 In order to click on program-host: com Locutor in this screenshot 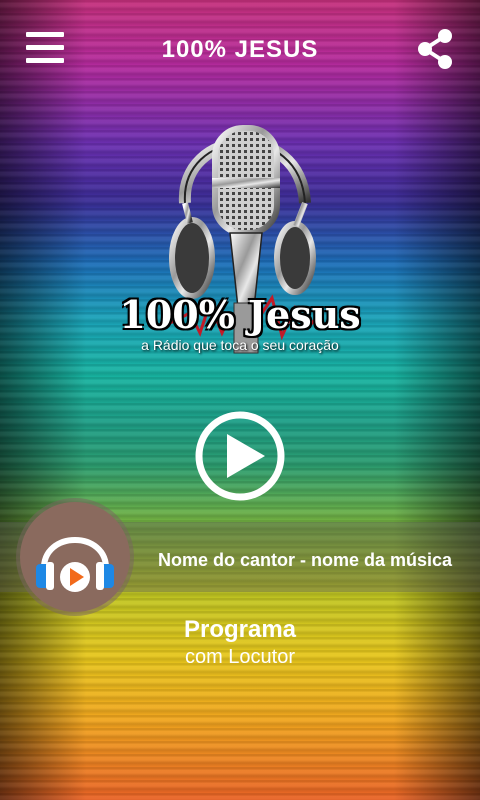, I will do `click(240, 657)`.